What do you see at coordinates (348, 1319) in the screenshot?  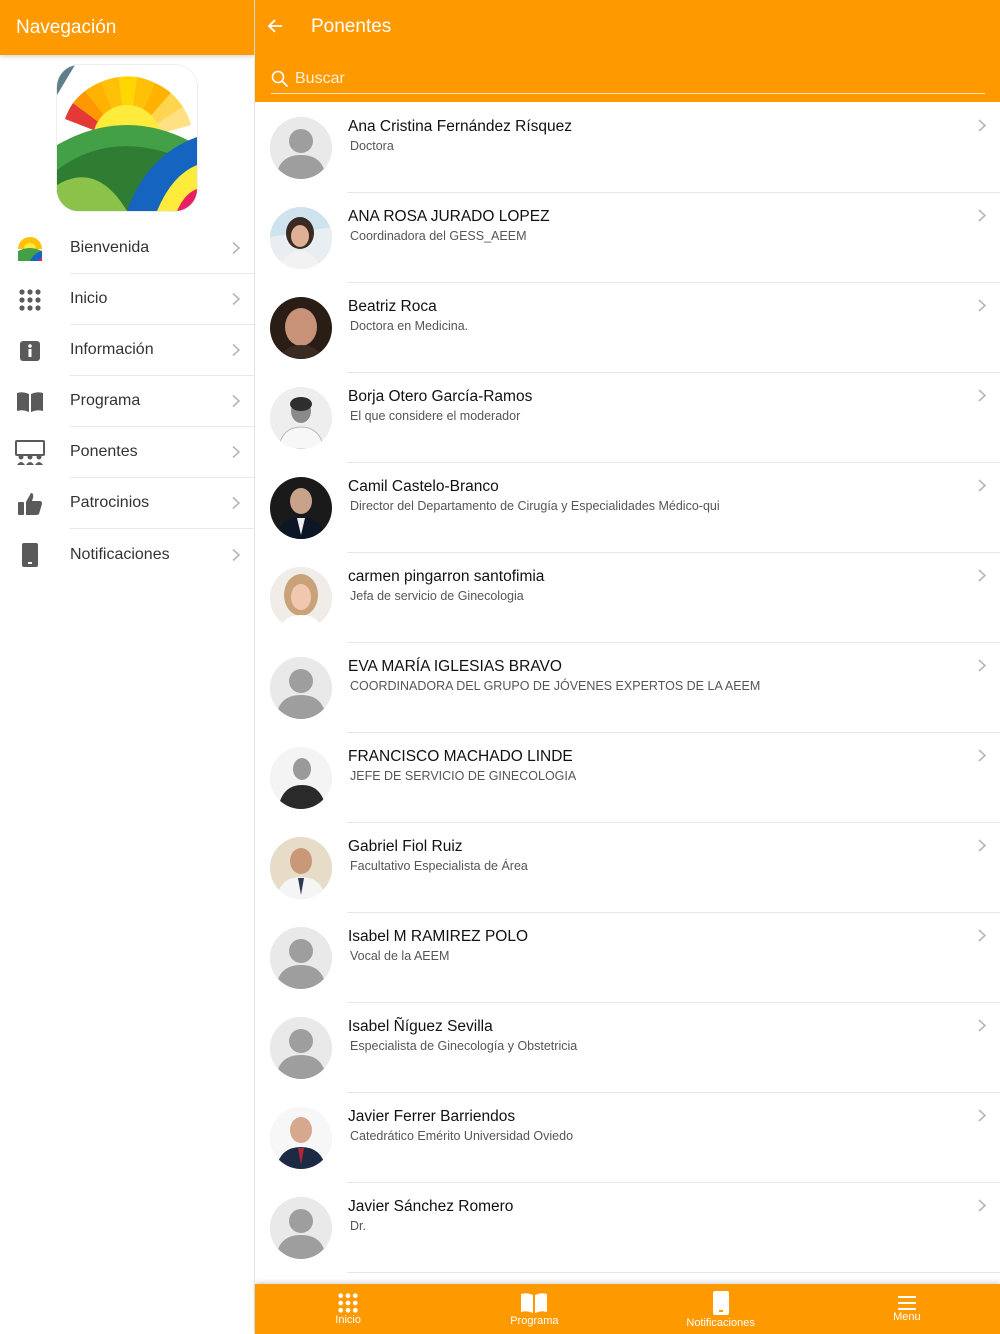 I see `tab-label: Inicio` at bounding box center [348, 1319].